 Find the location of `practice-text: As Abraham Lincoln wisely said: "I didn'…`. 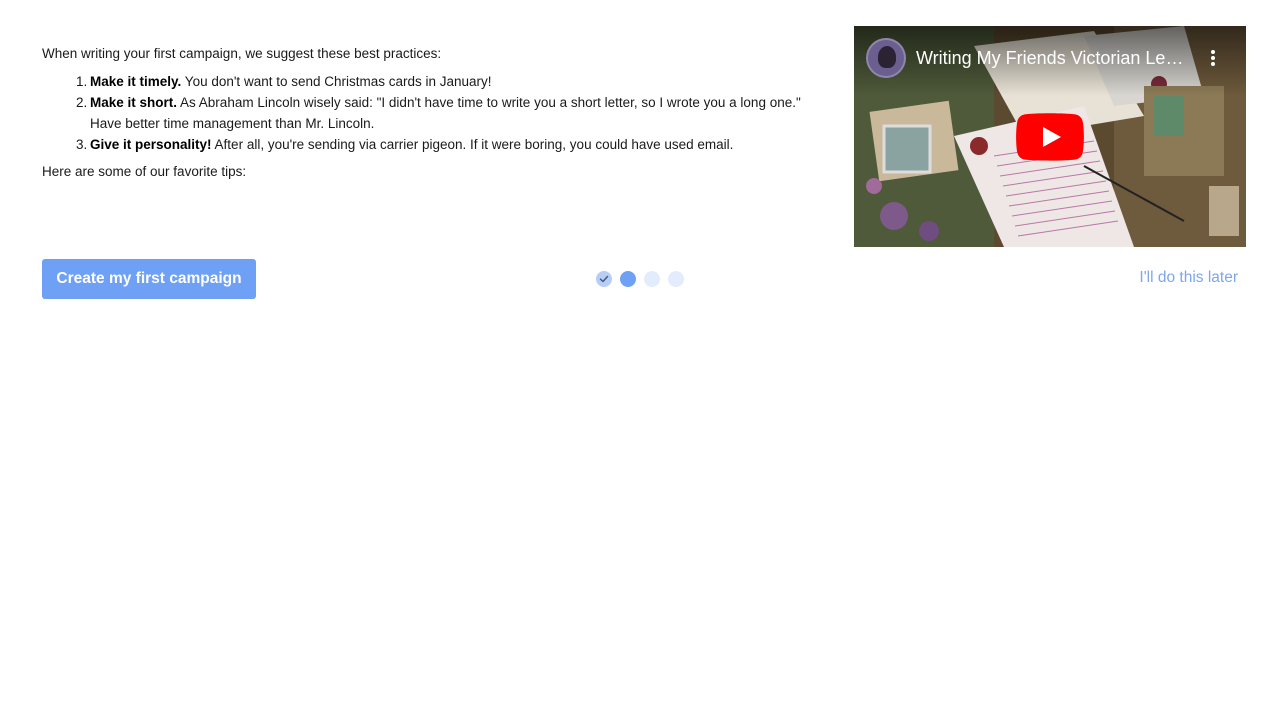

practice-text: As Abraham Lincoln wisely said: "I didn'… is located at coordinates (445, 113).